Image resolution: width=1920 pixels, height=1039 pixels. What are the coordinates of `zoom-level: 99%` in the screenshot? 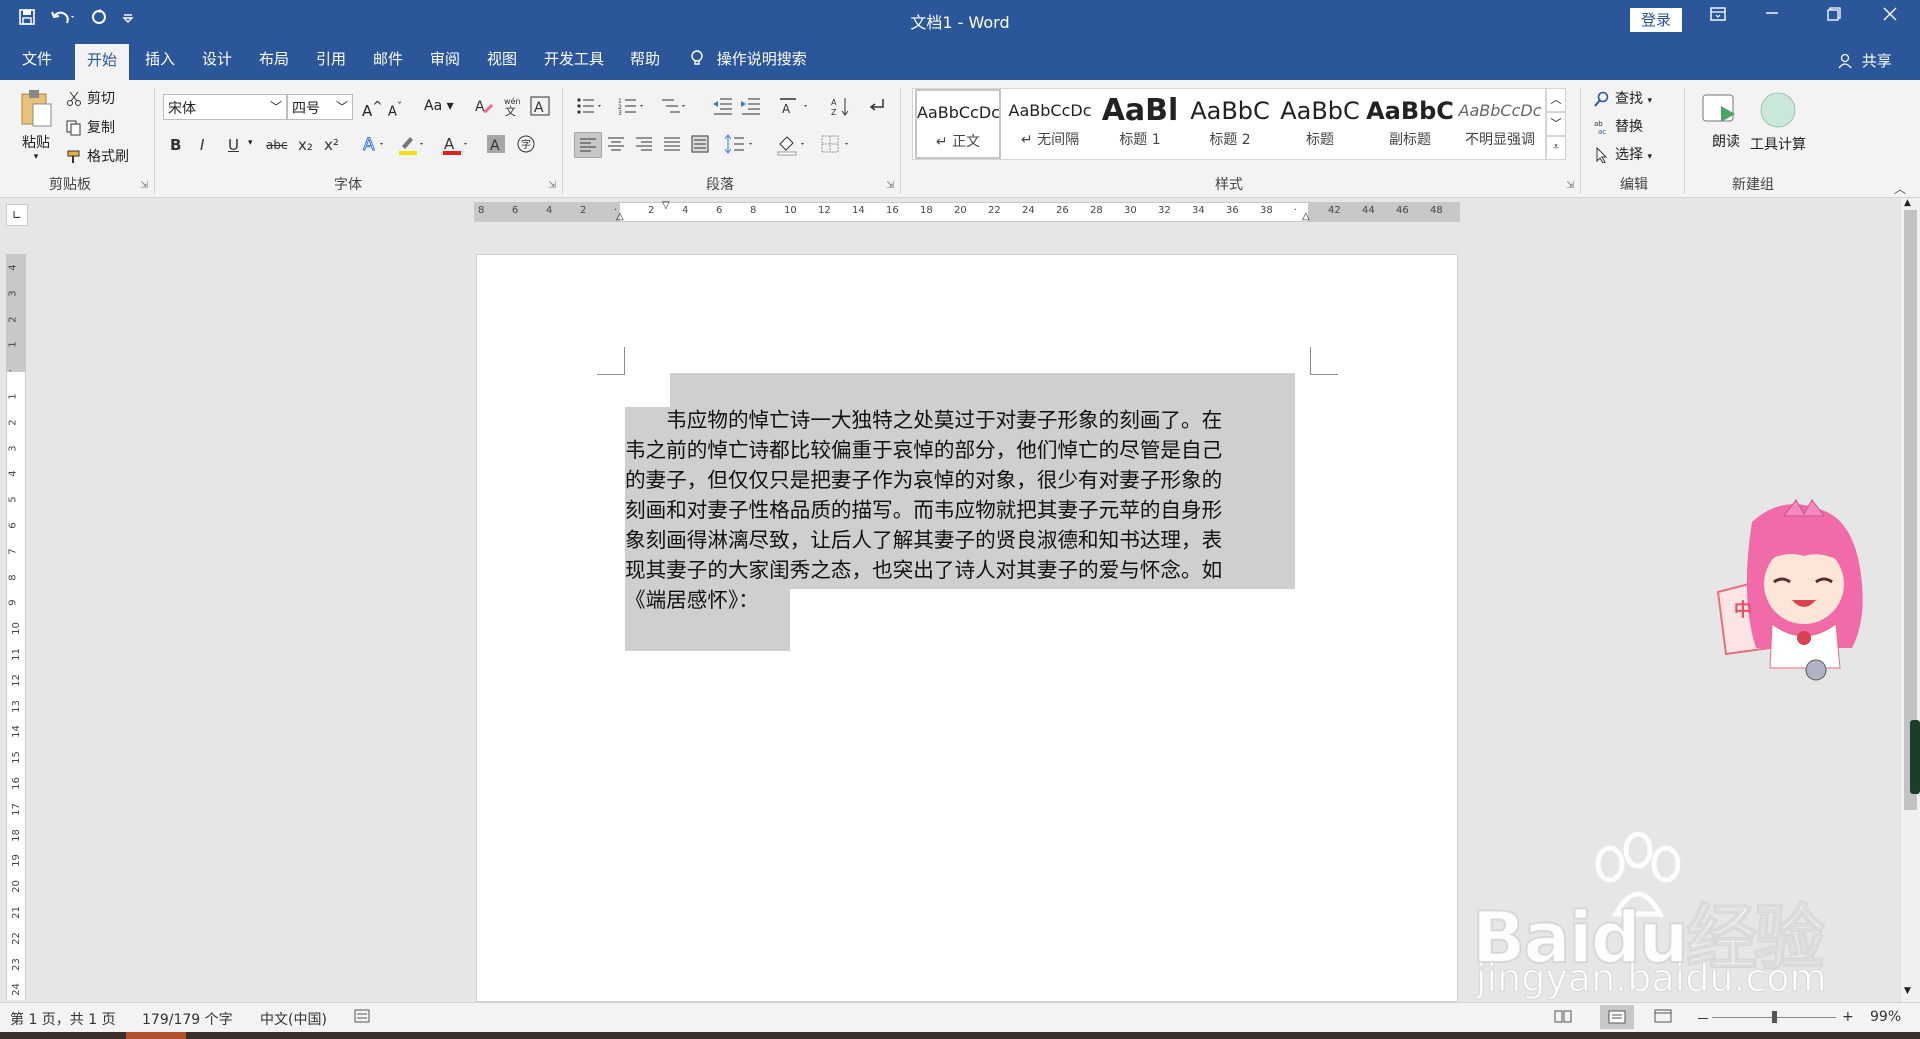 It's located at (1885, 1017).